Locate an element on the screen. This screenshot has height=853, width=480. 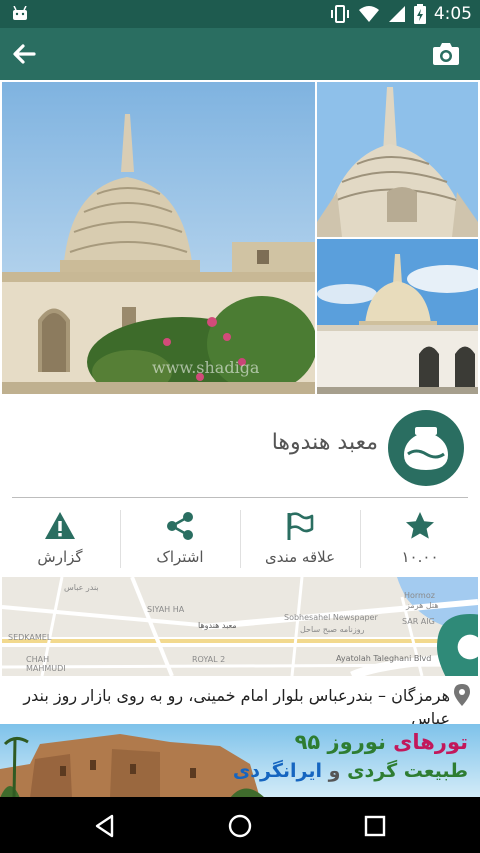
action-bar: گزارش اشتراک علاقه مندی ۱۰.۰۰ is located at coordinates (240, 538).